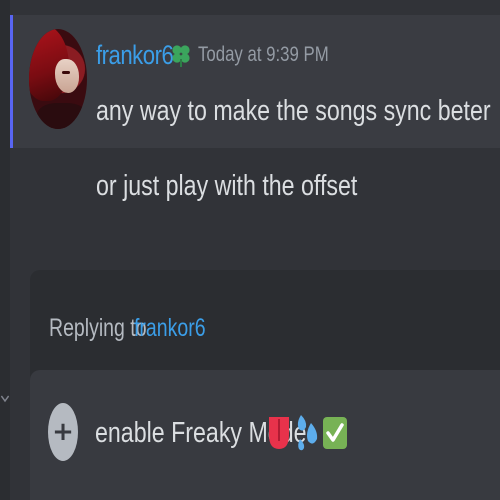  What do you see at coordinates (63, 432) in the screenshot?
I see `plus-circle-icon: +` at bounding box center [63, 432].